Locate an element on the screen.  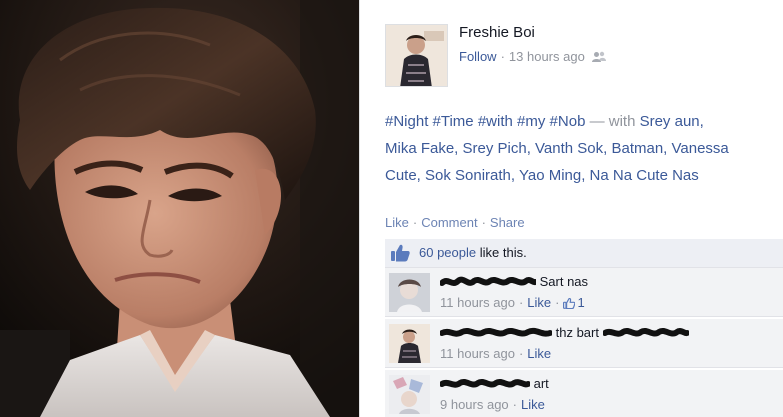
comment-line: art is located at coordinates (494, 383).